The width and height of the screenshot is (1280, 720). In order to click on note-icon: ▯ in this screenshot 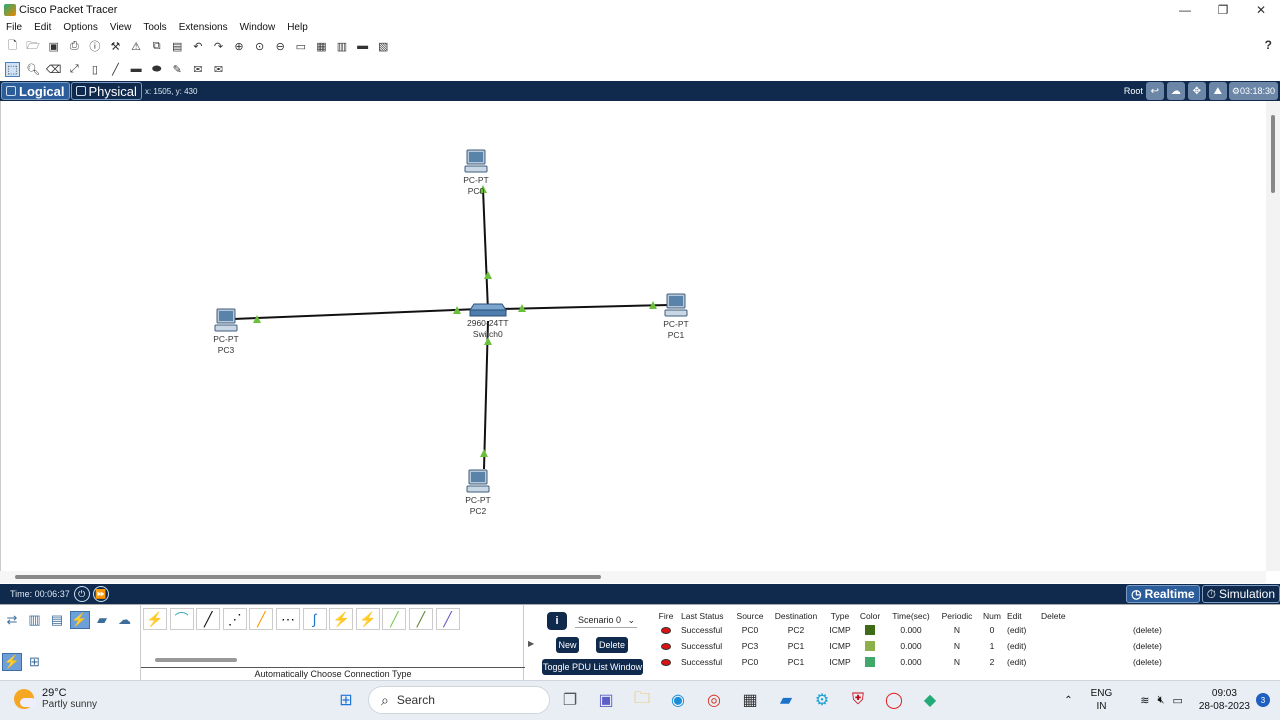, I will do `click(94, 69)`.